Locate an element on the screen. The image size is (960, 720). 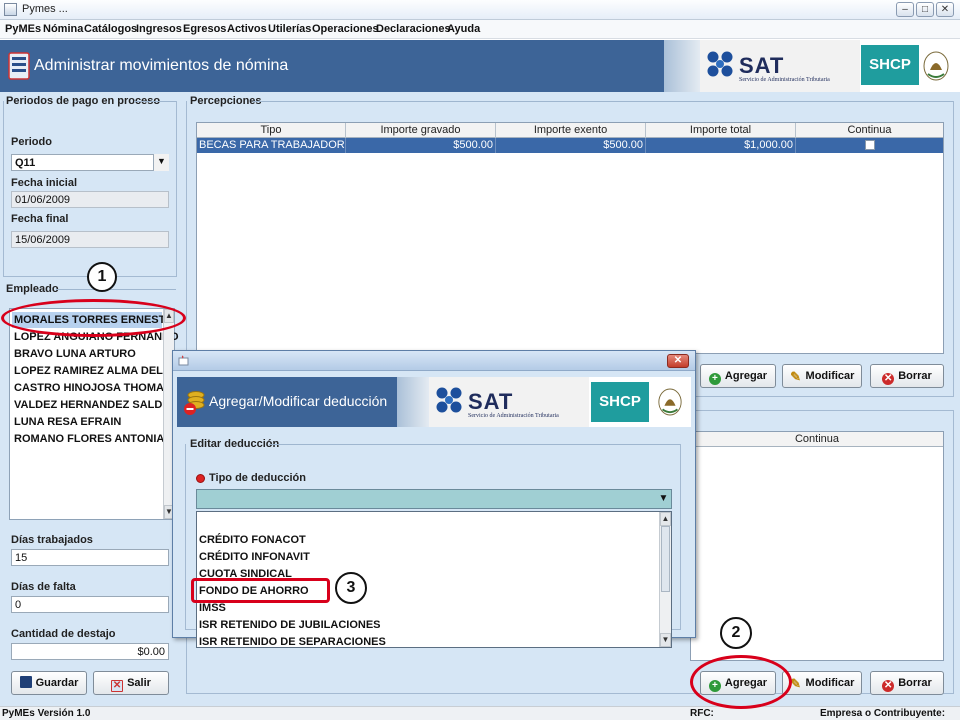
dialog-close-button: ✕ is located at coordinates (678, 361).